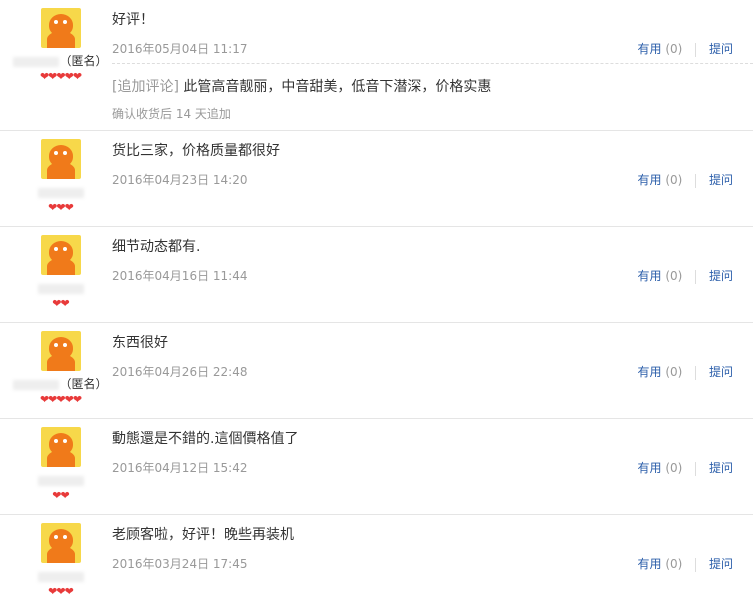 The image size is (753, 613). I want to click on review-content: 东西很好, so click(140, 343).